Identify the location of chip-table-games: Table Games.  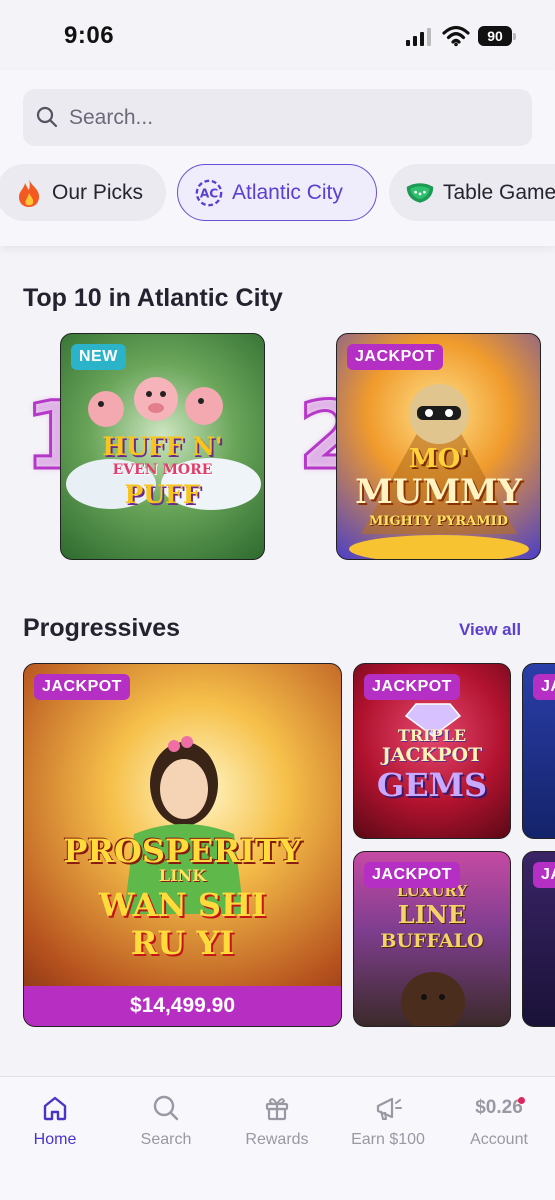
(472, 192).